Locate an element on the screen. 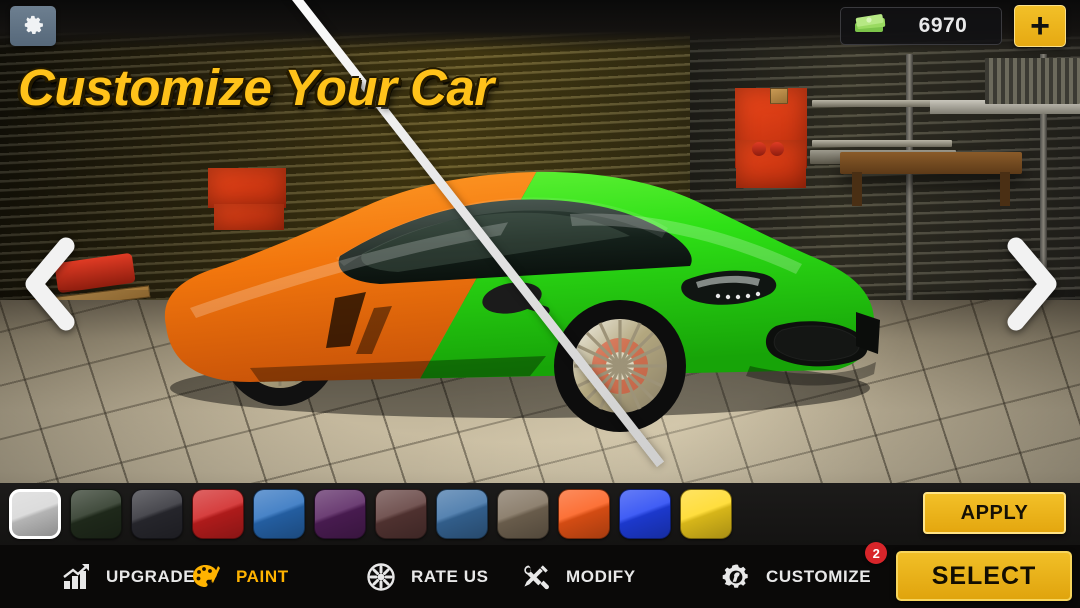  color-swatch-red is located at coordinates (218, 514).